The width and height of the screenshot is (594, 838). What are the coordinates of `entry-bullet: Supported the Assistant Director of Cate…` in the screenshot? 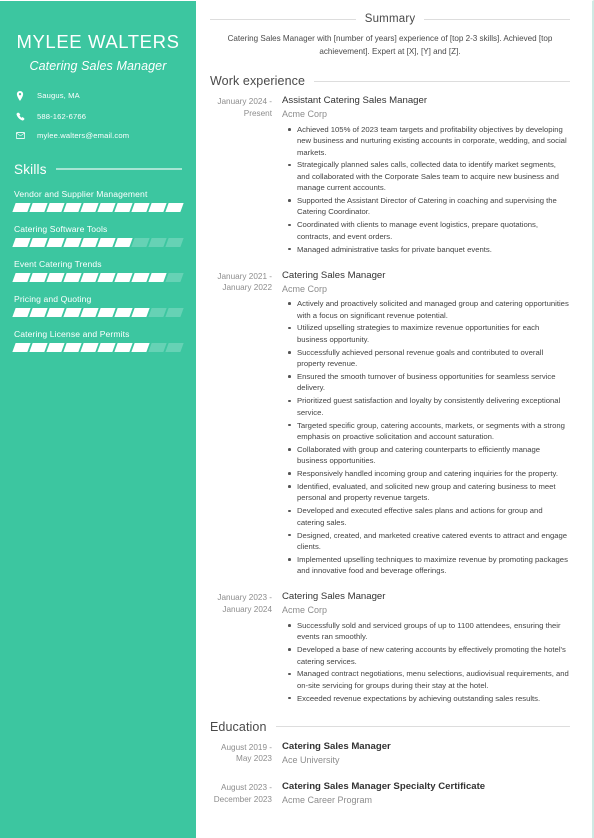 It's located at (429, 206).